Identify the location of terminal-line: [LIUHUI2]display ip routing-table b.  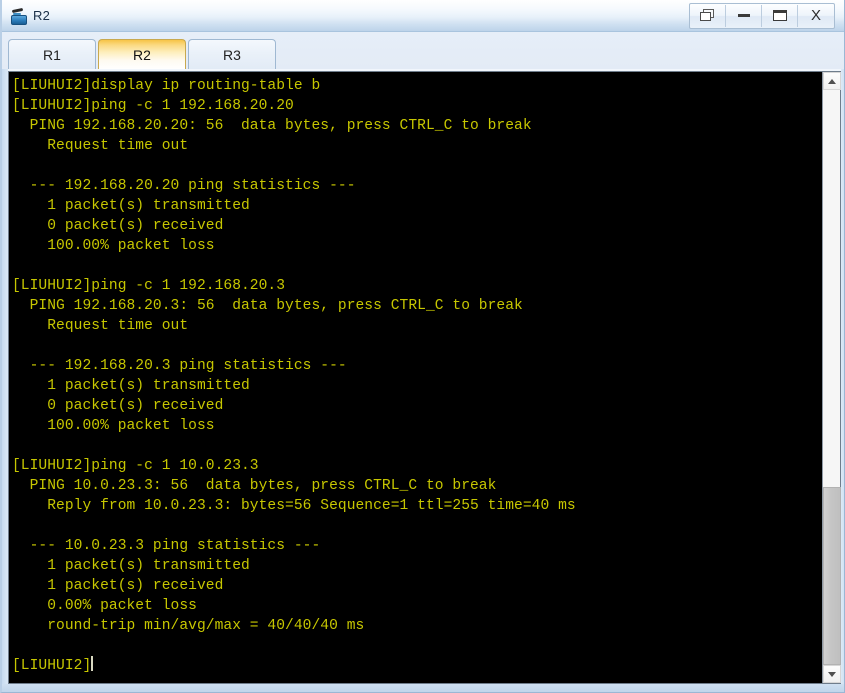
(166, 86).